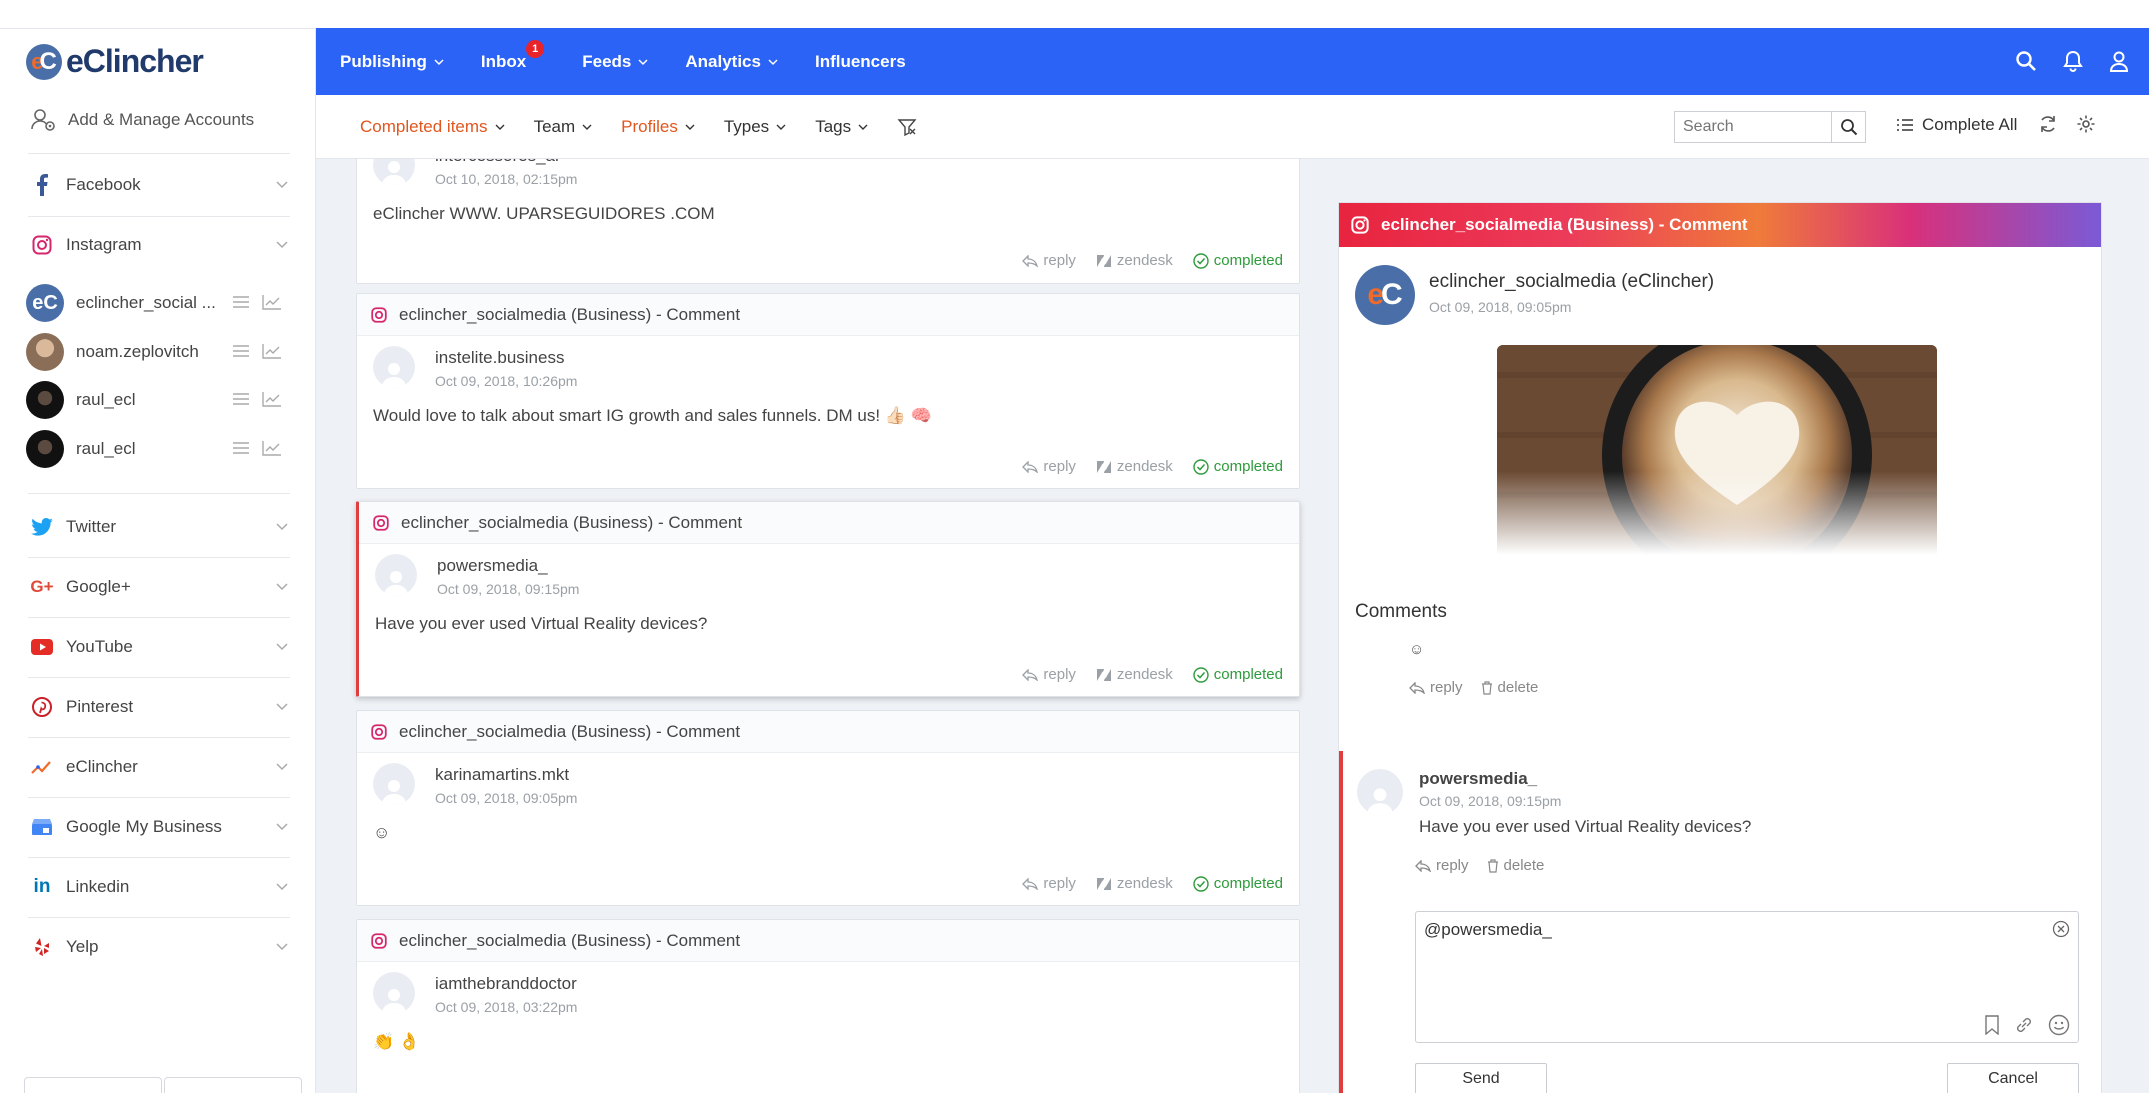 The height and width of the screenshot is (1093, 2149). What do you see at coordinates (2061, 929) in the screenshot?
I see `close-circle-icon` at bounding box center [2061, 929].